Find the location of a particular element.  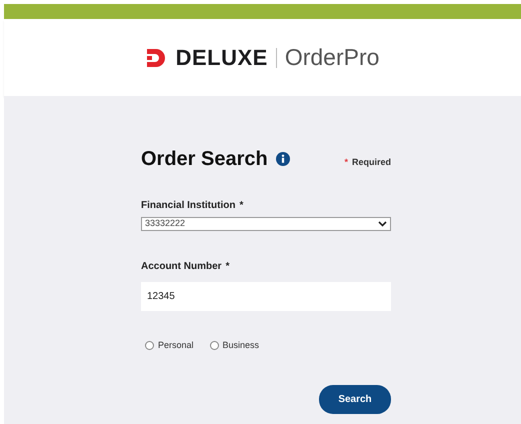

chevron-down-icon is located at coordinates (382, 224).